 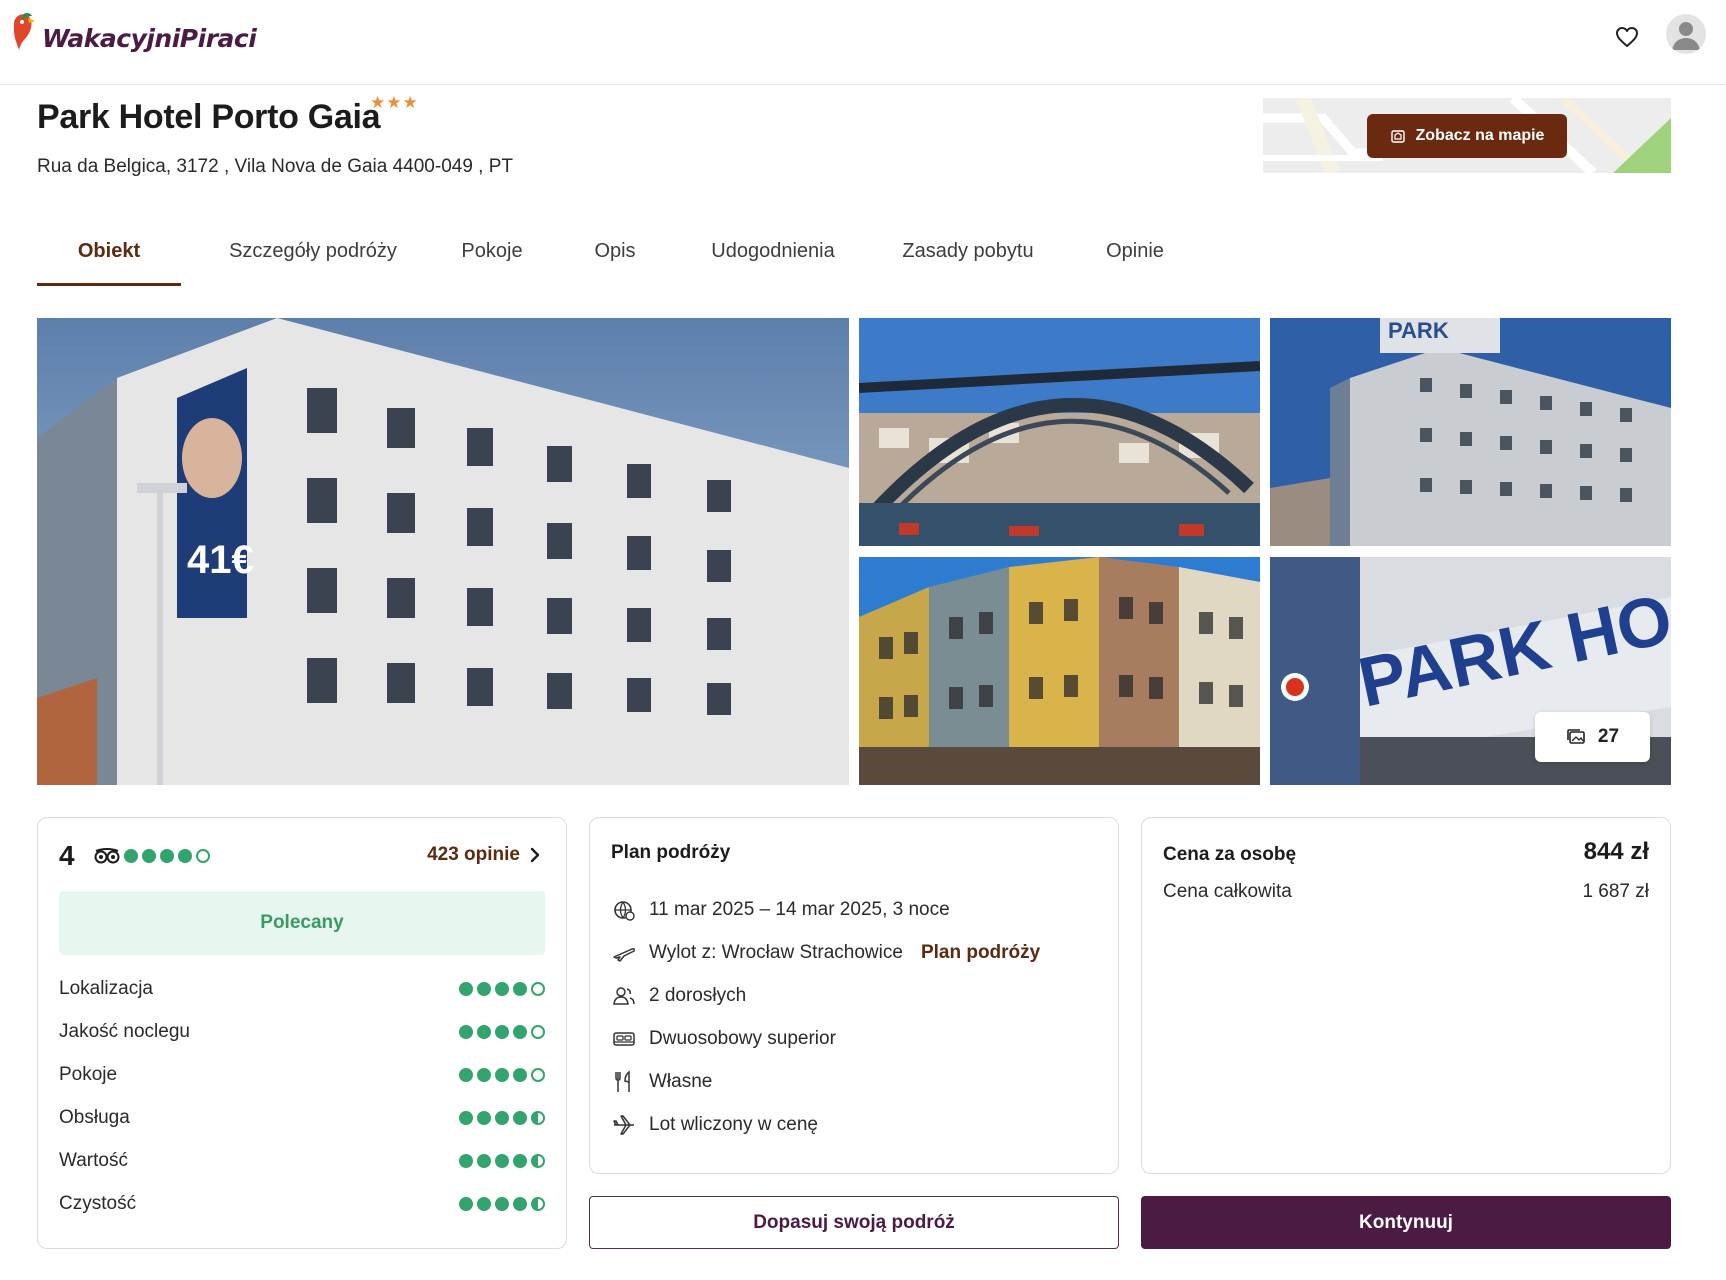 I want to click on recommended-badge: Polecany, so click(x=302, y=923).